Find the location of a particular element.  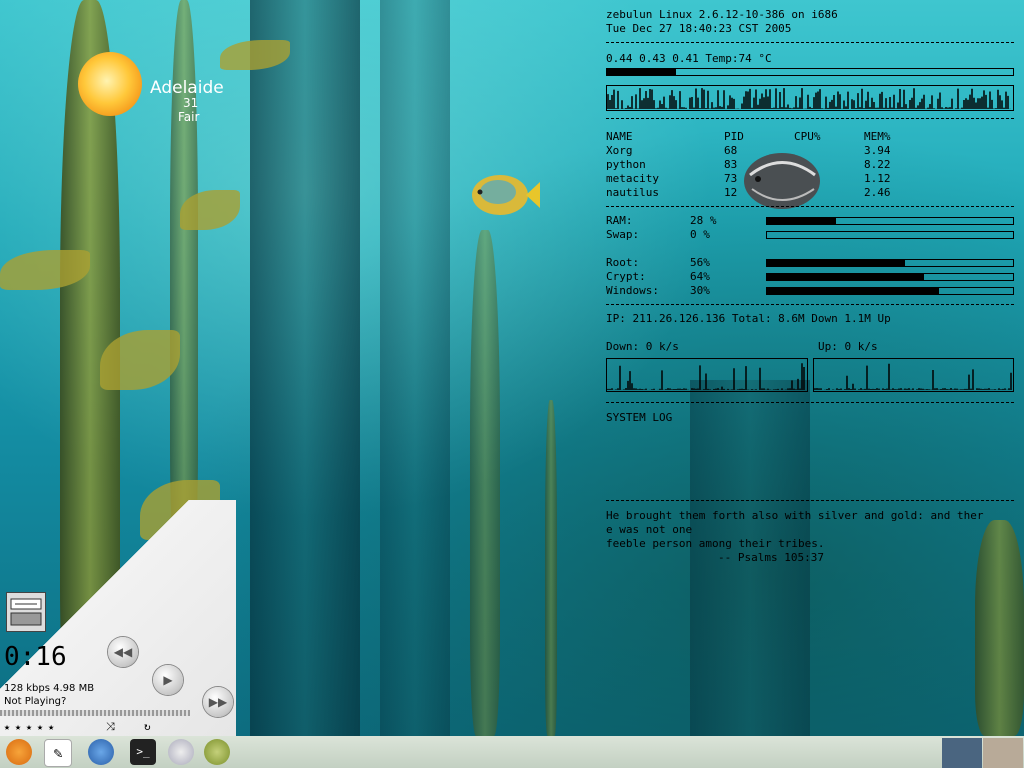

rewind-button: ◀◀ is located at coordinates (123, 652).